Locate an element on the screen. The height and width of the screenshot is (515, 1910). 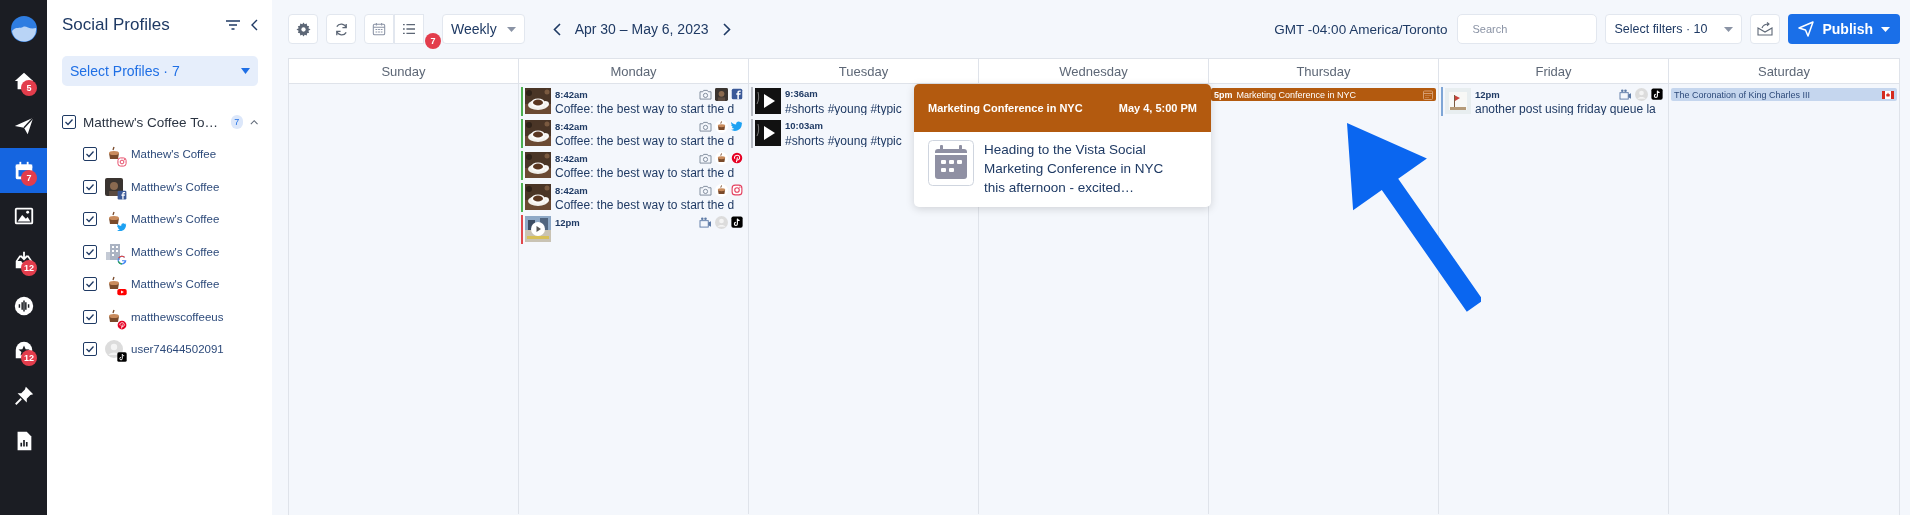
refresh-button is located at coordinates (341, 29).